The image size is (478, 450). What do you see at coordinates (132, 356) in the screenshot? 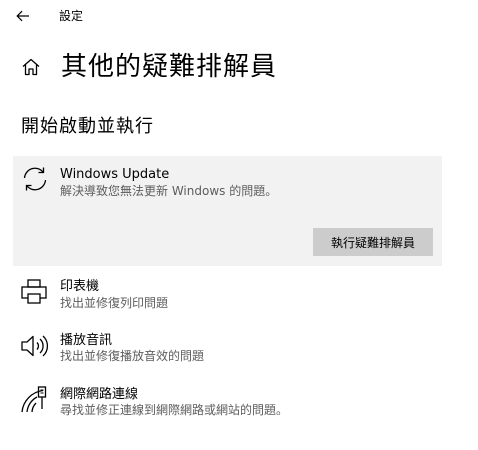
I see `item-description: 找出並修復播放音效的問題` at bounding box center [132, 356].